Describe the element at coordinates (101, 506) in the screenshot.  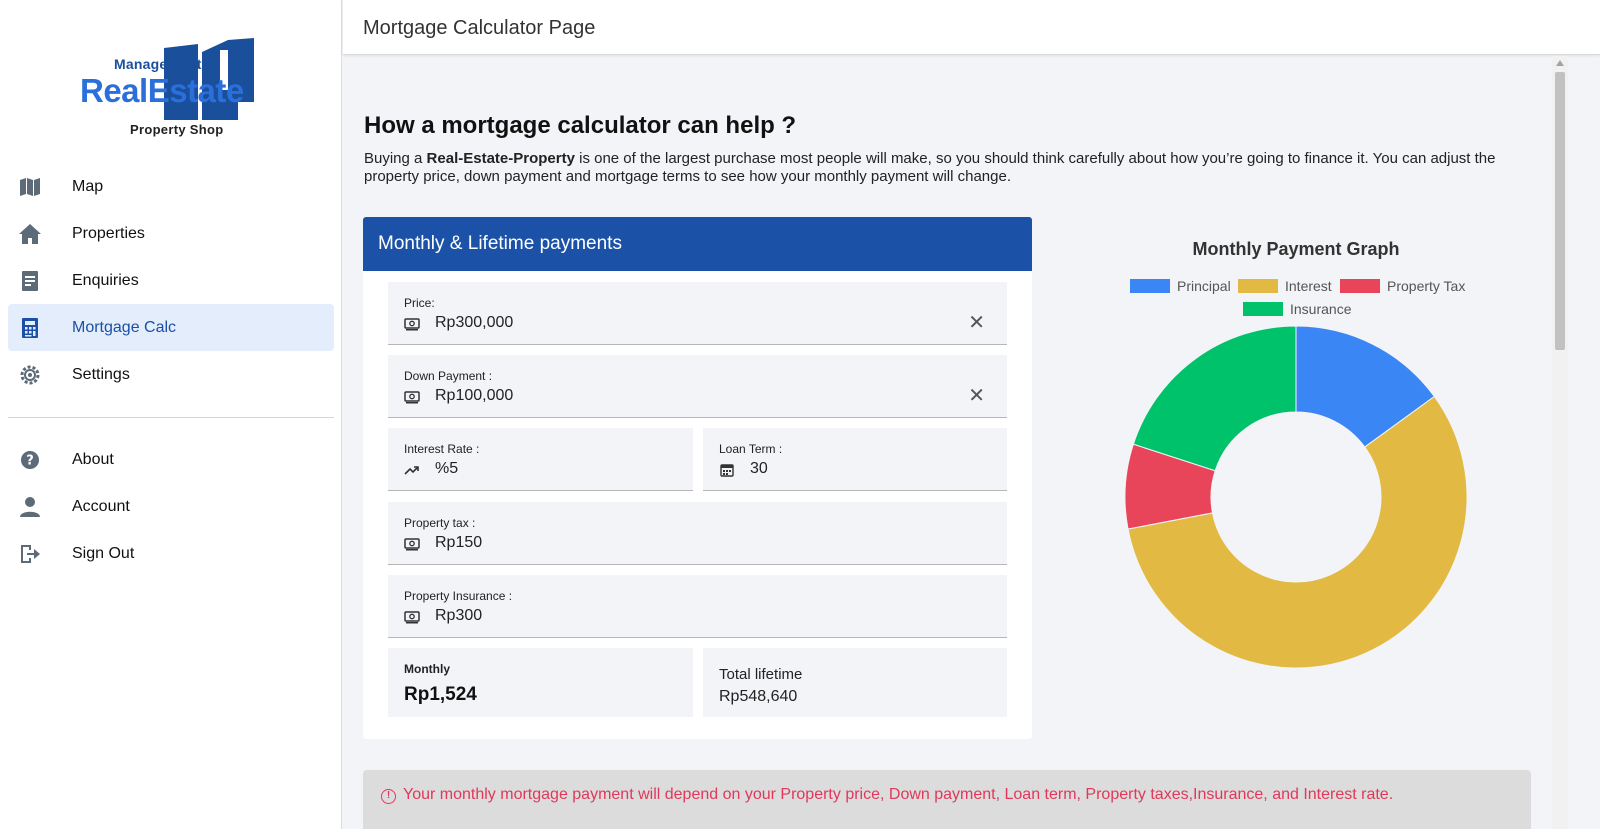
I see `sidebar-item-label: Account` at that location.